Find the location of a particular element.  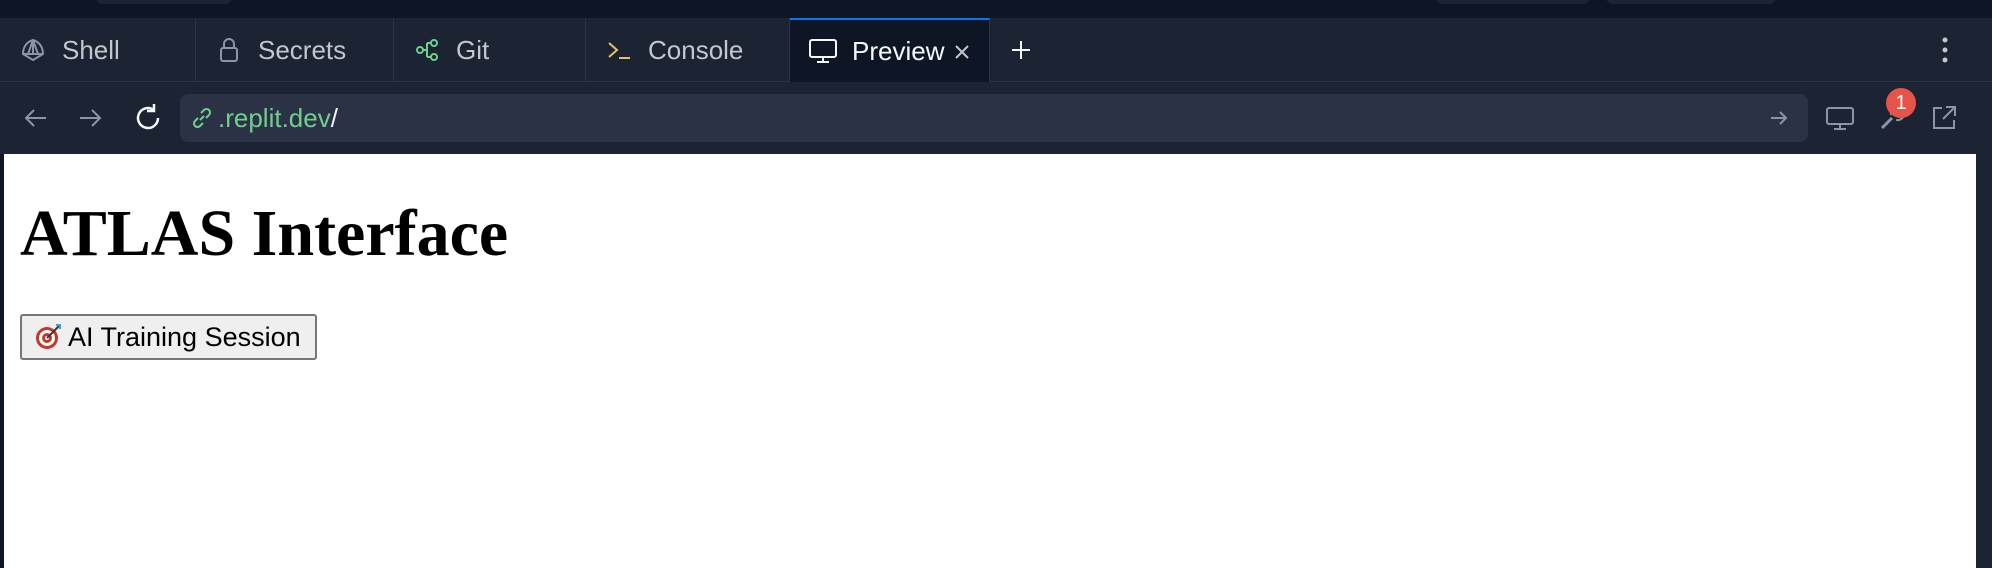

tab-label: Git is located at coordinates (473, 49).